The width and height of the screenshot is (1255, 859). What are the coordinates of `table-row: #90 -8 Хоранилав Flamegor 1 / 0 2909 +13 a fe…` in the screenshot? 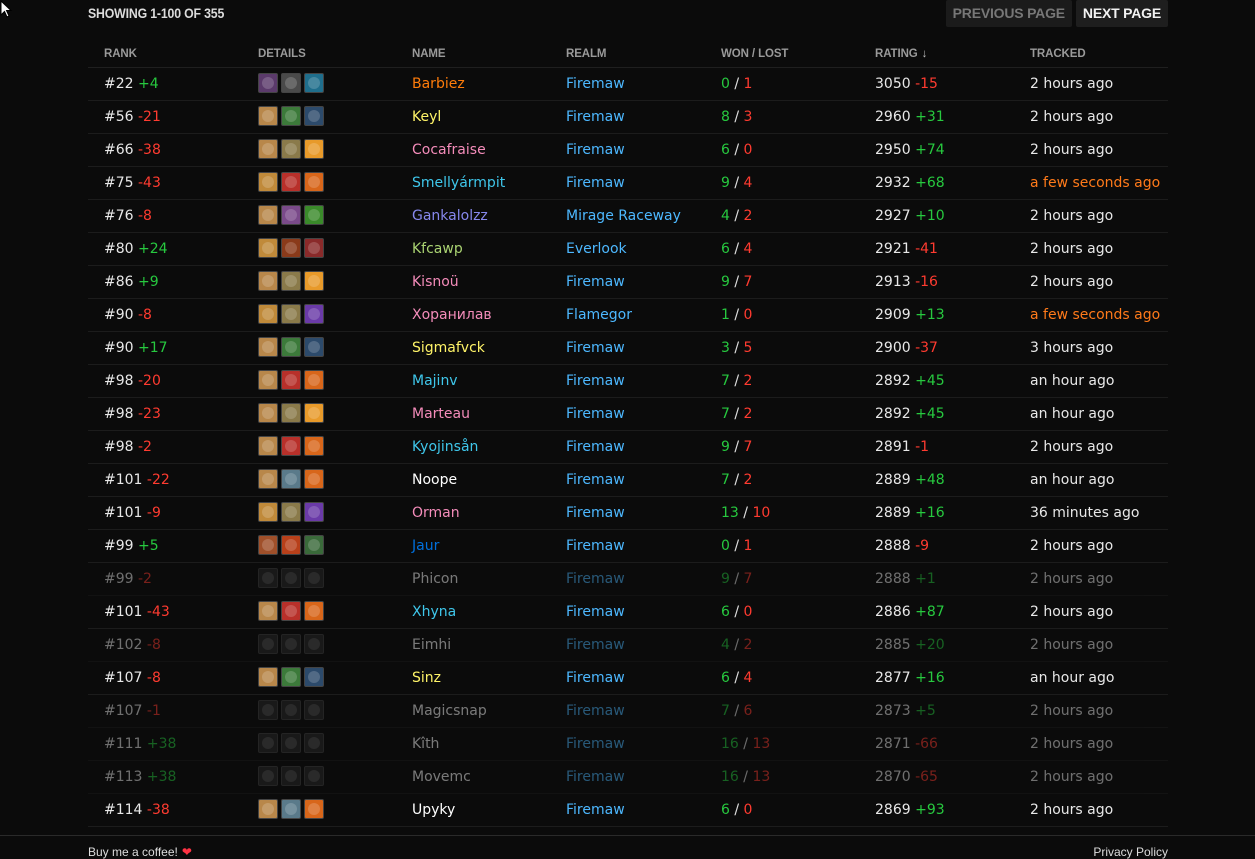 It's located at (628, 315).